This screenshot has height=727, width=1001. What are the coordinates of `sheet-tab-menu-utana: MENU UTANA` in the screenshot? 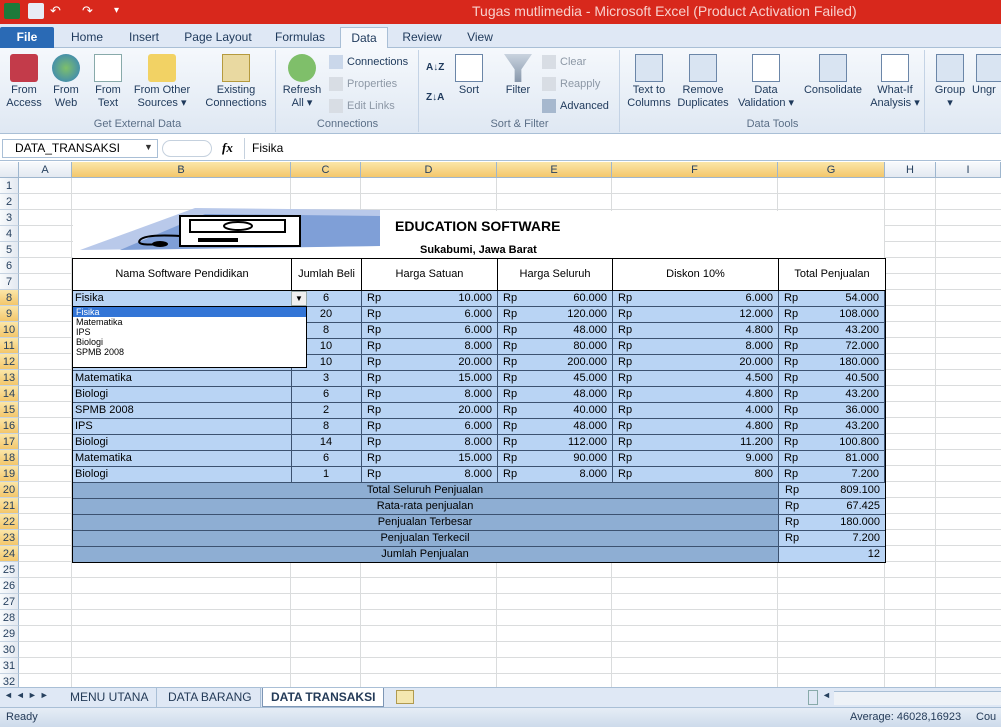 It's located at (110, 697).